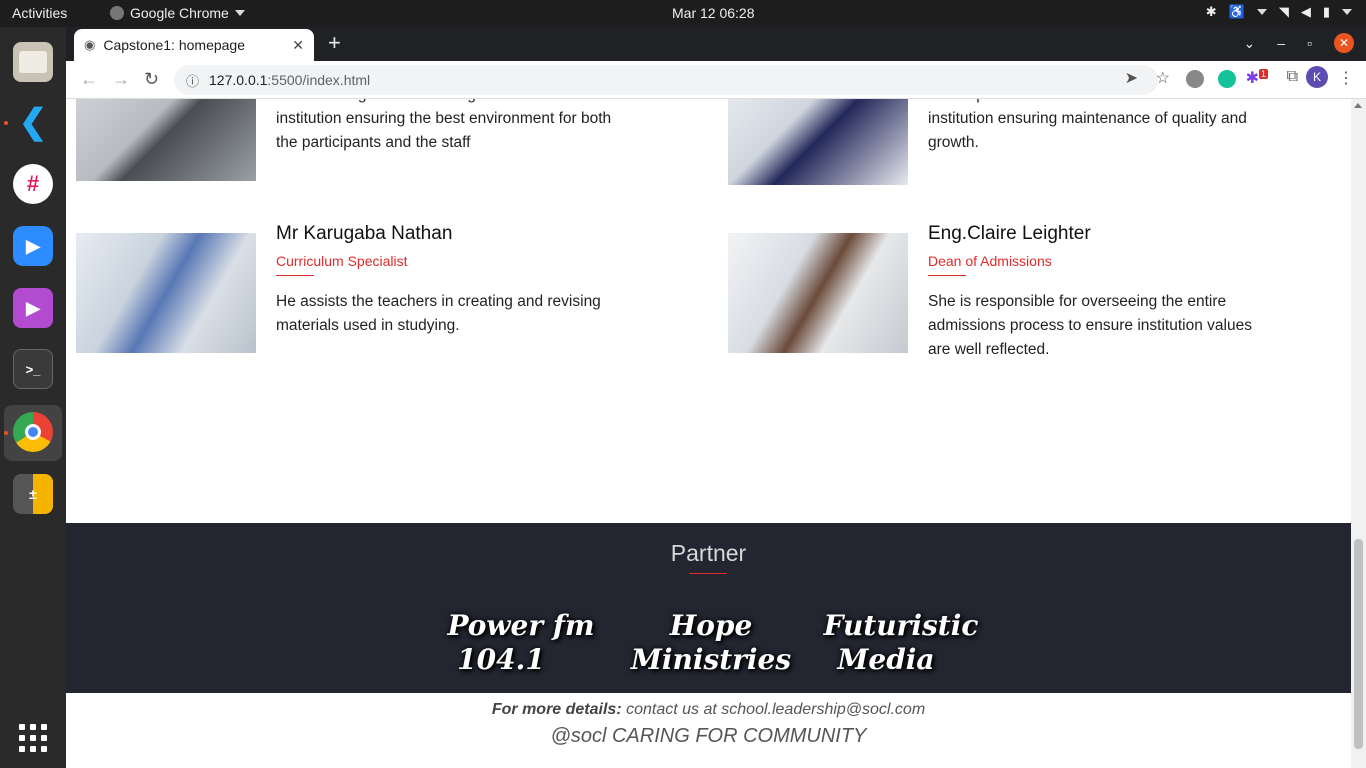 The height and width of the screenshot is (768, 1366). What do you see at coordinates (1344, 43) in the screenshot?
I see `close-window-button: ✕` at bounding box center [1344, 43].